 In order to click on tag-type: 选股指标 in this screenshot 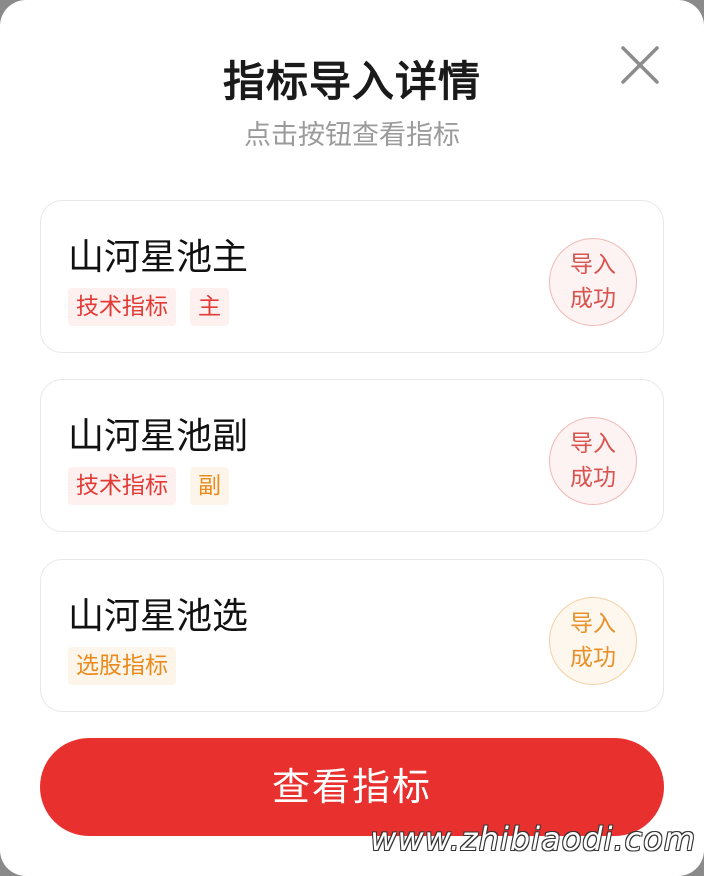, I will do `click(122, 666)`.